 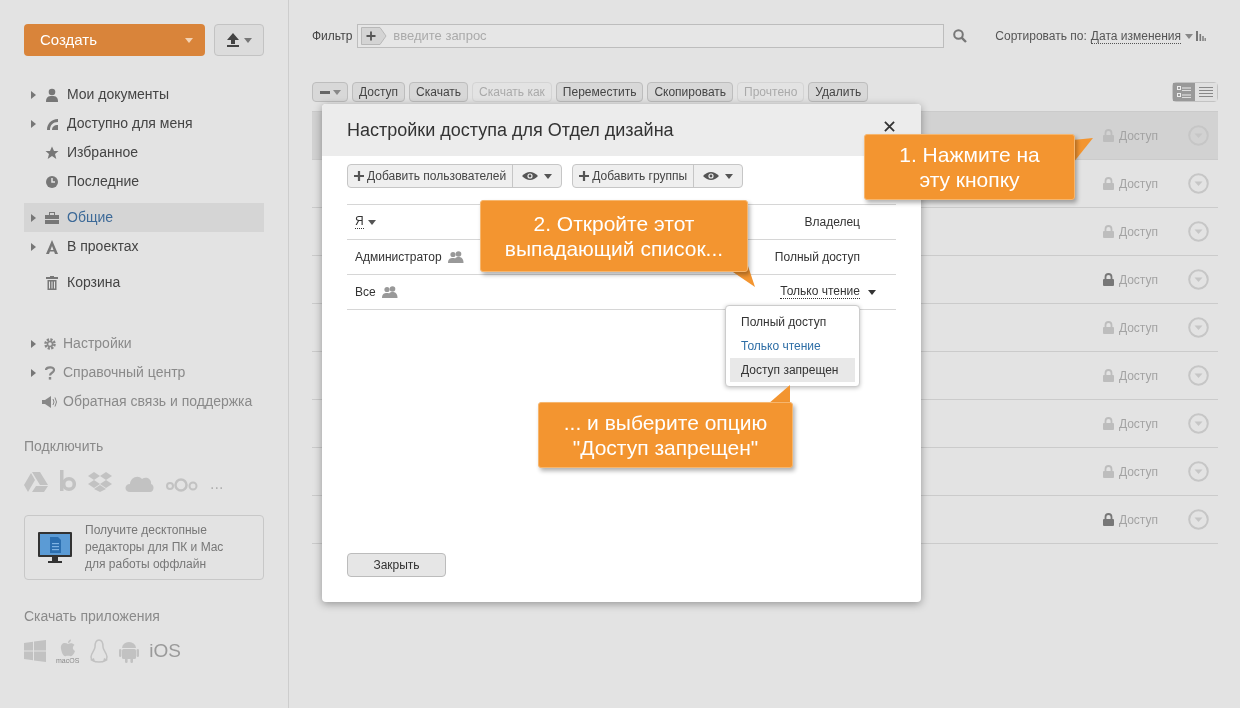 I want to click on section-heading: Подключить, so click(x=64, y=446).